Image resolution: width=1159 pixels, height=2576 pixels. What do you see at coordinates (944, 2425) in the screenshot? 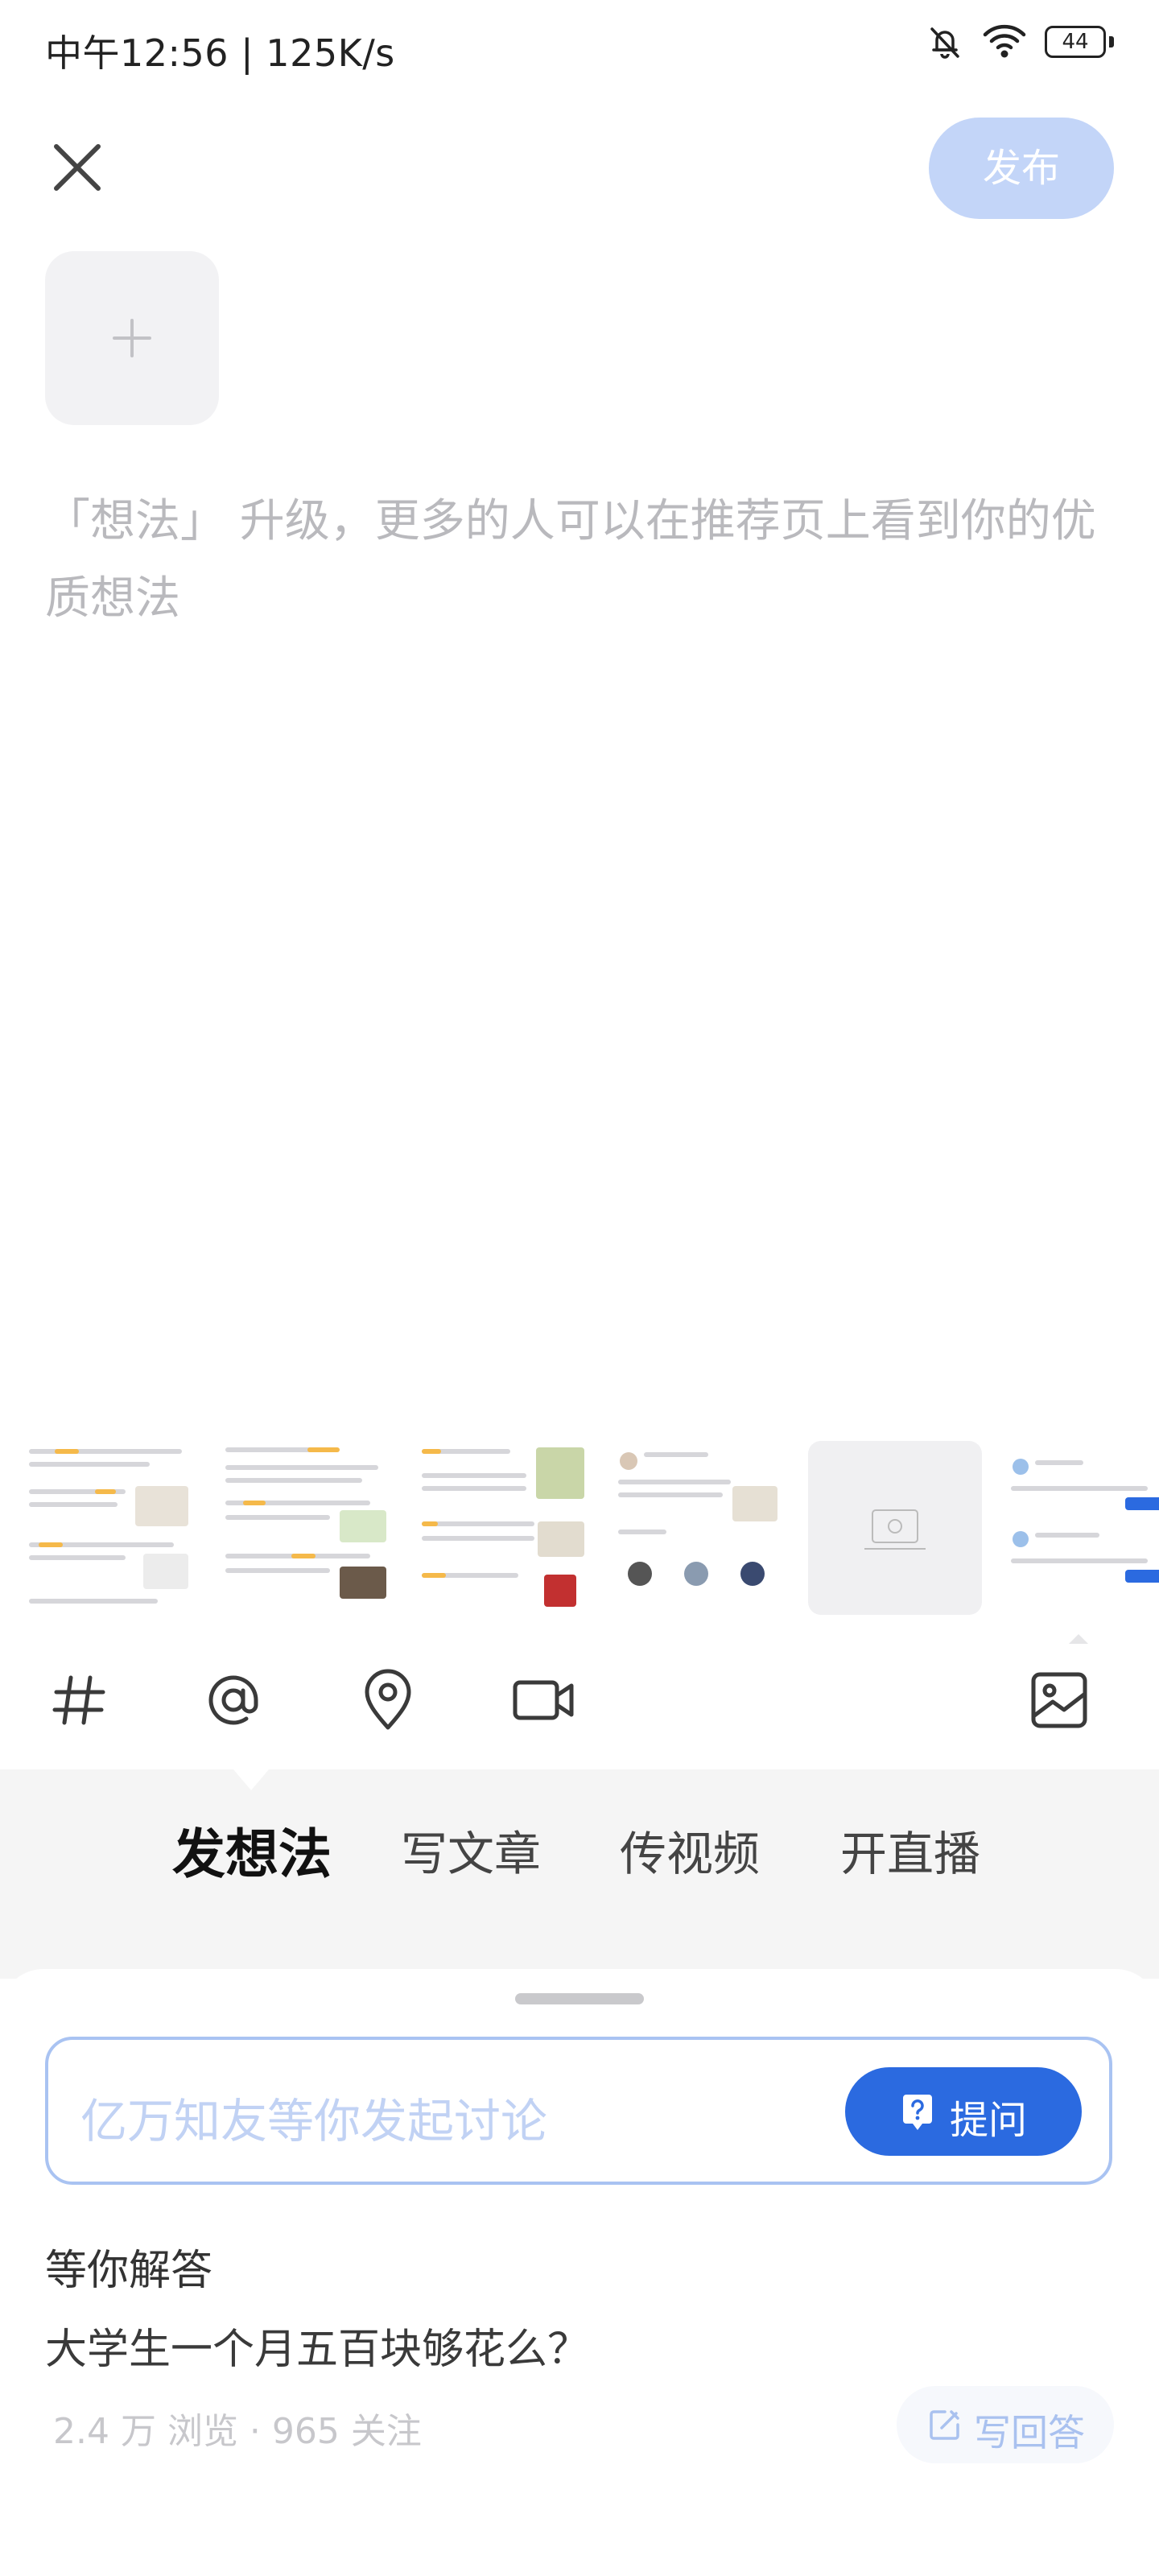
I see `edit-icon` at bounding box center [944, 2425].